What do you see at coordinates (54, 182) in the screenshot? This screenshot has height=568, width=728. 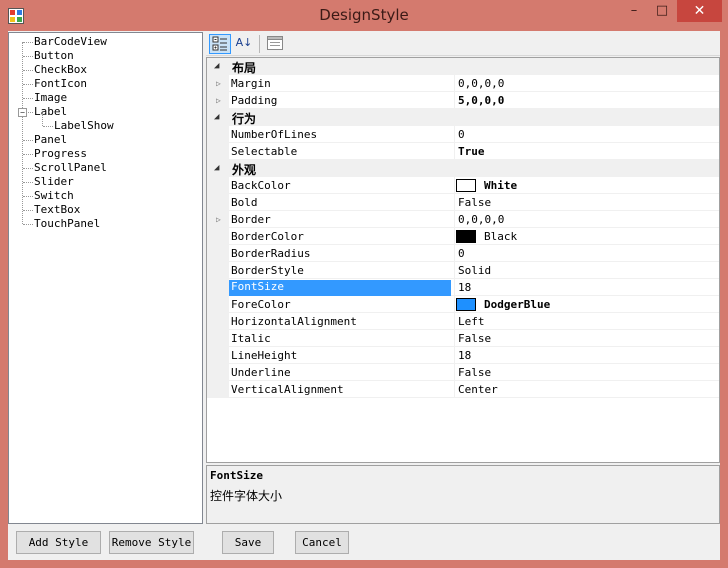 I see `tree-item-slider: Slider` at bounding box center [54, 182].